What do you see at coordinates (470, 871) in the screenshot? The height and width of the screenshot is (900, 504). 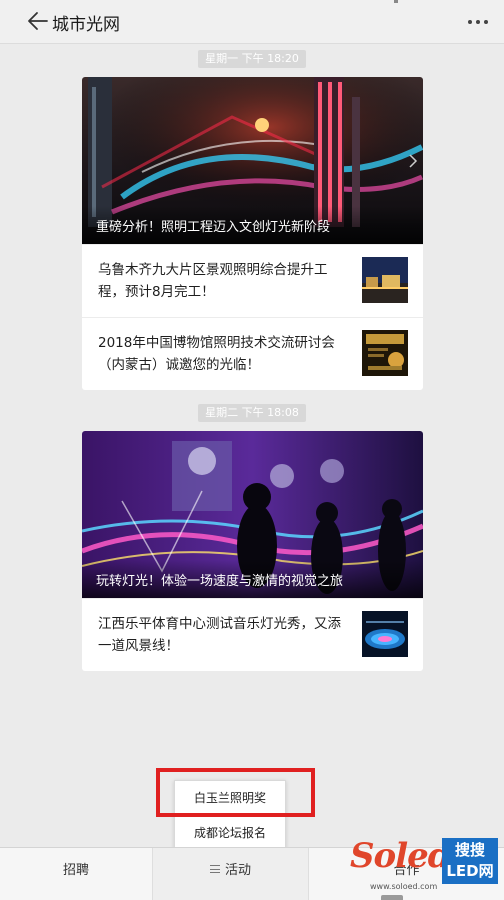 I see `watermark-badge-line2: LED网` at bounding box center [470, 871].